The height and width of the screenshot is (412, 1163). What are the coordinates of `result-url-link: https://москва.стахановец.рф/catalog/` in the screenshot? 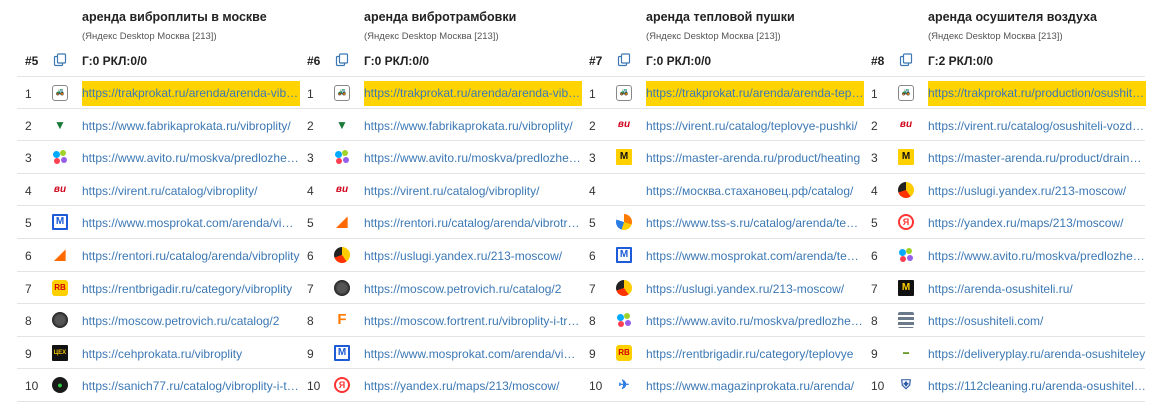 It's located at (755, 191).